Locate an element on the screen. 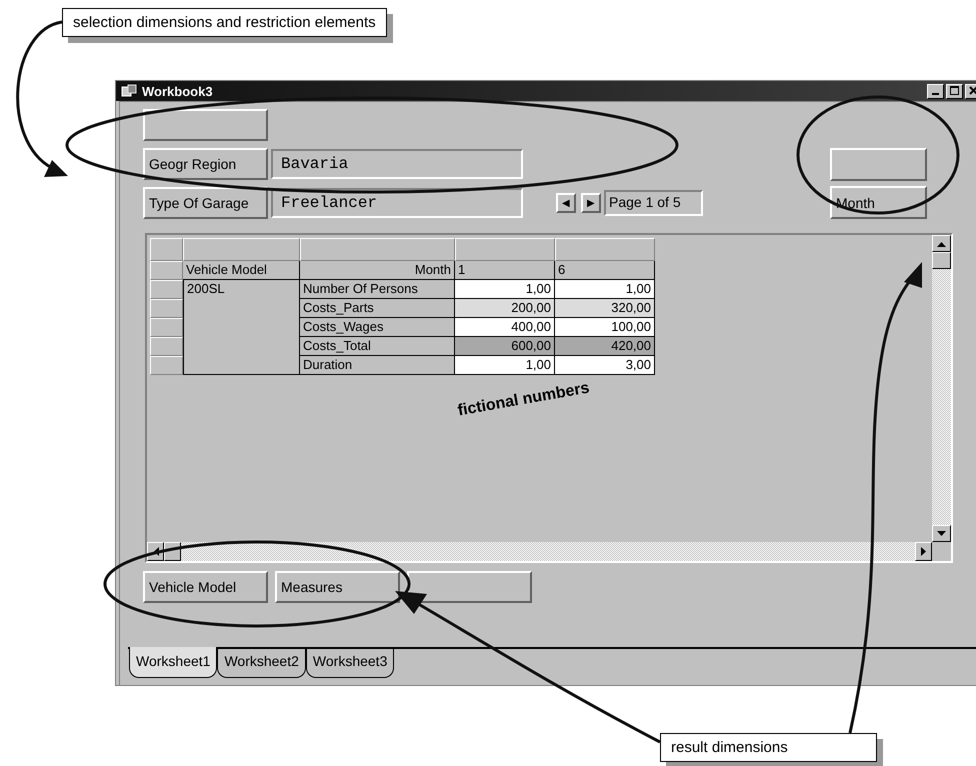 This screenshot has height=766, width=976. scroll-down-button is located at coordinates (941, 533).